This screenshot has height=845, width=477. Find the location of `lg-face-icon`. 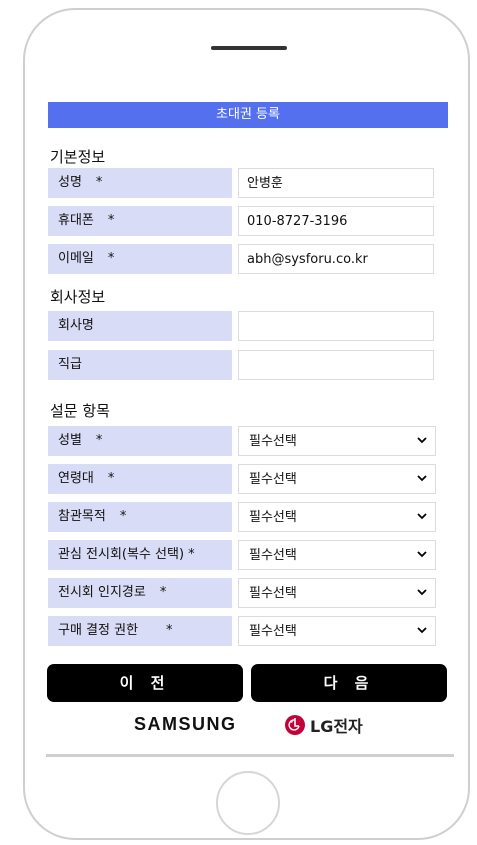

lg-face-icon is located at coordinates (295, 725).